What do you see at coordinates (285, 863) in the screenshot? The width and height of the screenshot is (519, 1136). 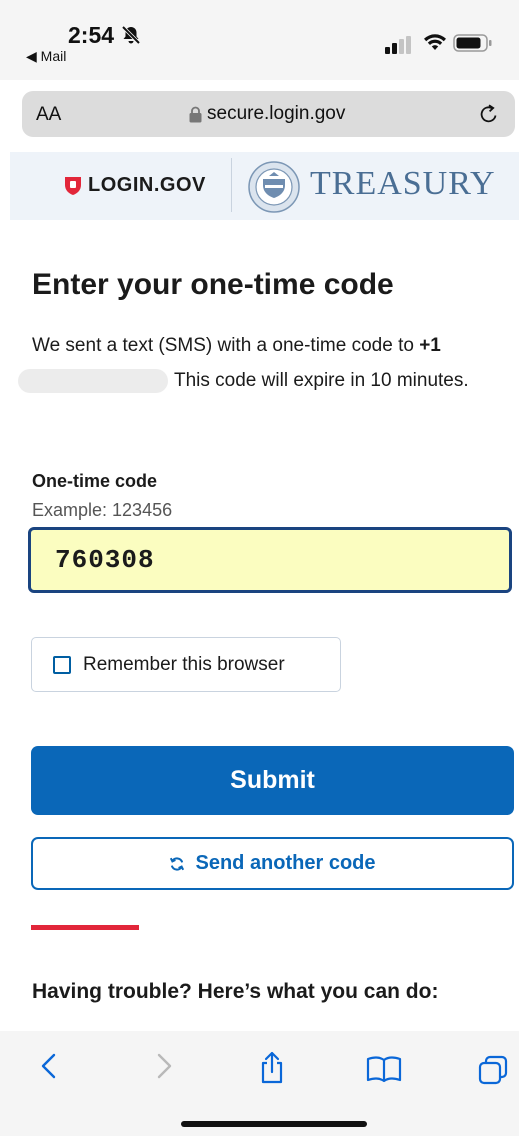 I see `send-another-code-label: Send another code` at bounding box center [285, 863].